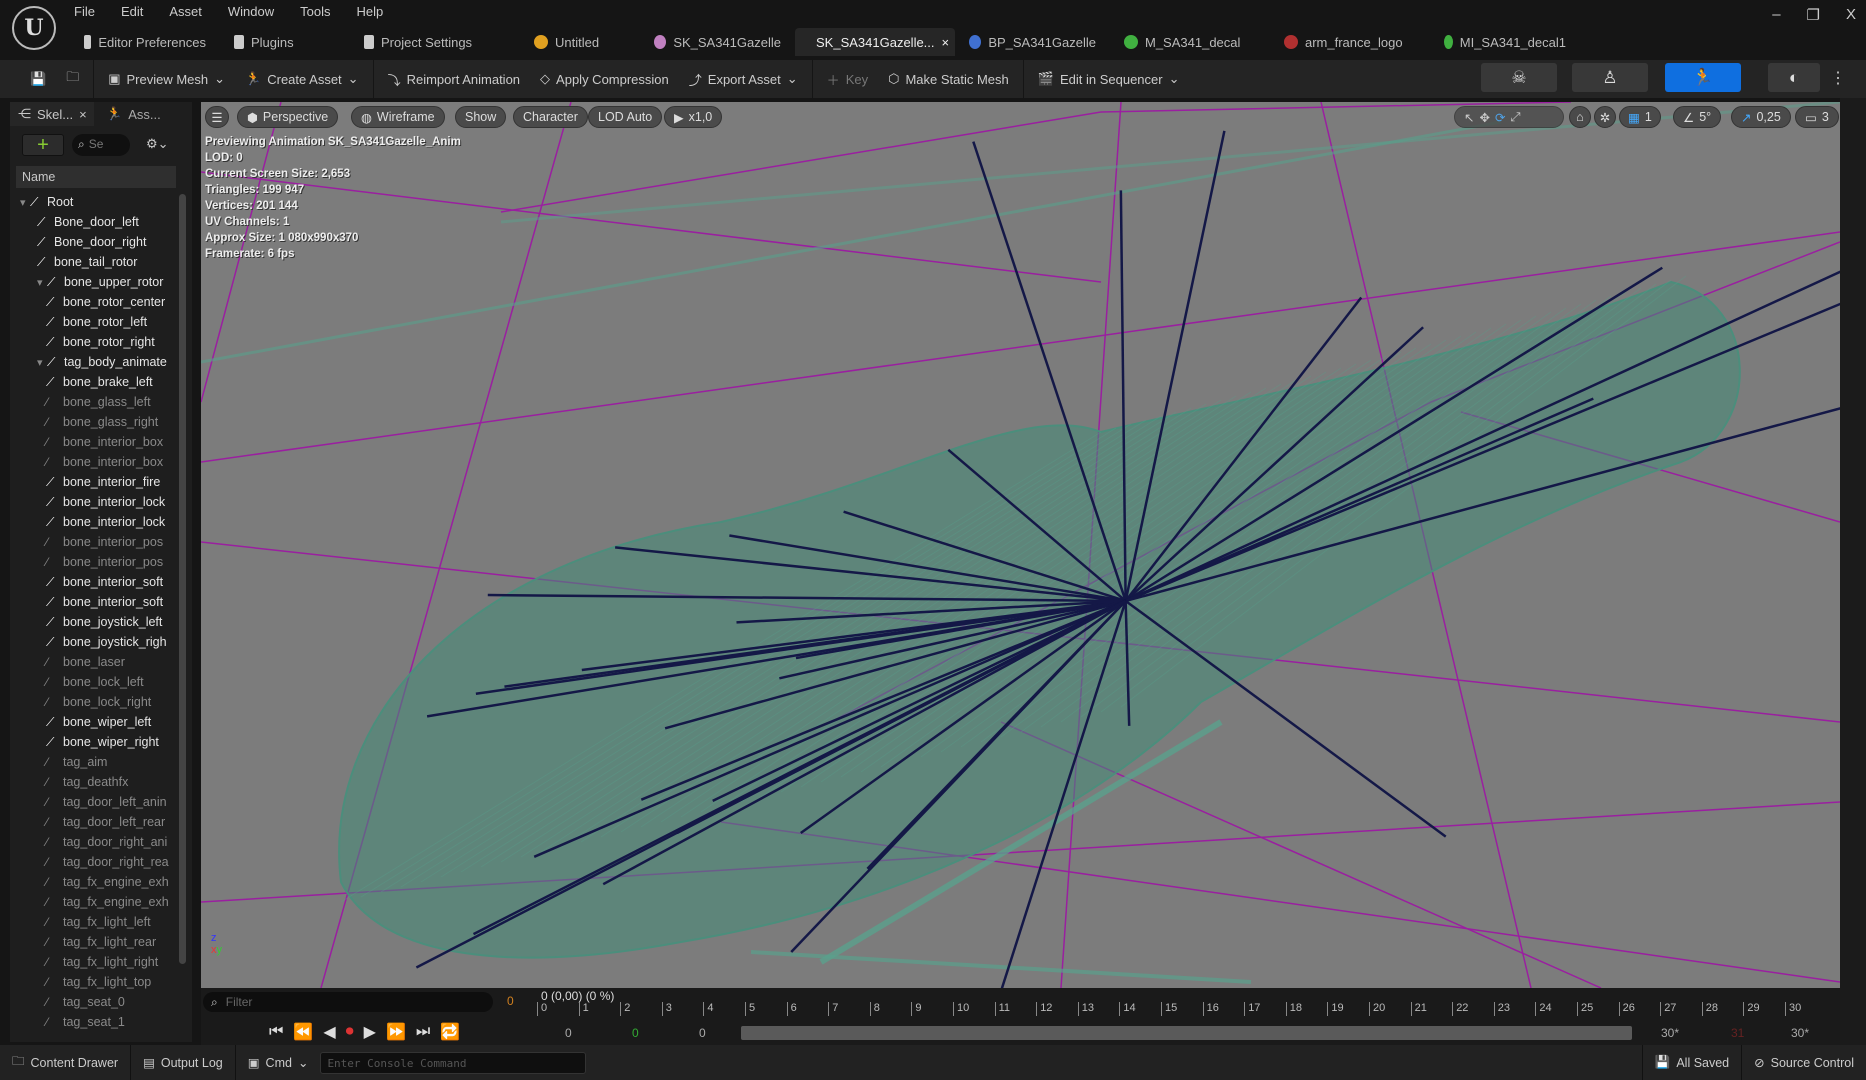  What do you see at coordinates (38, 79) in the screenshot?
I see `save-icon: 💾` at bounding box center [38, 79].